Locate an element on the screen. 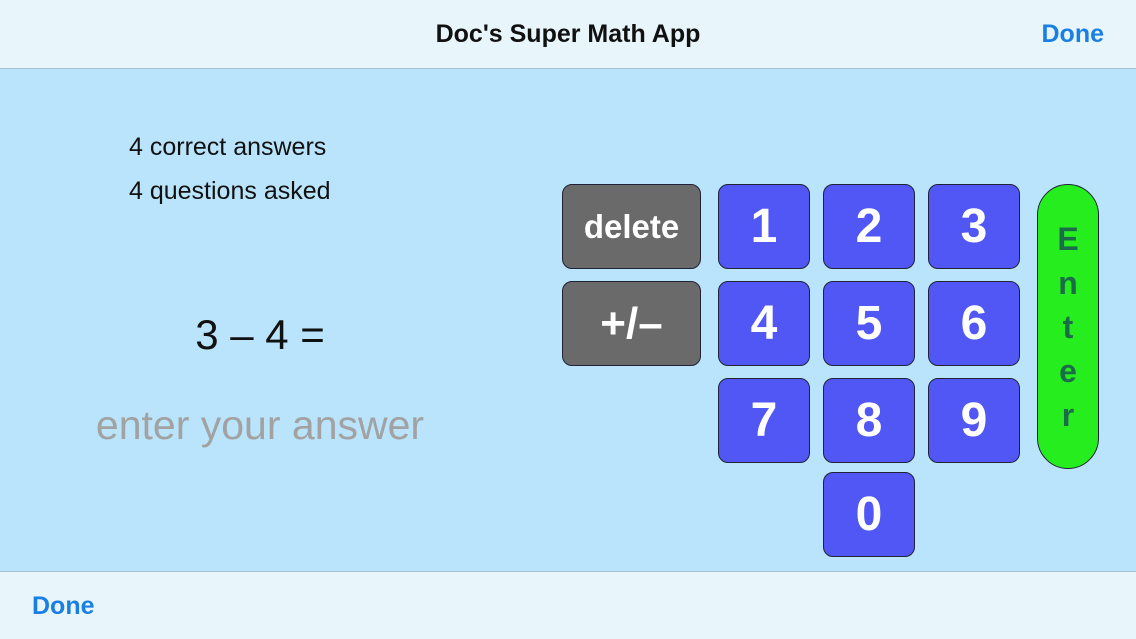  nav-done-button: Done is located at coordinates (1073, 34).